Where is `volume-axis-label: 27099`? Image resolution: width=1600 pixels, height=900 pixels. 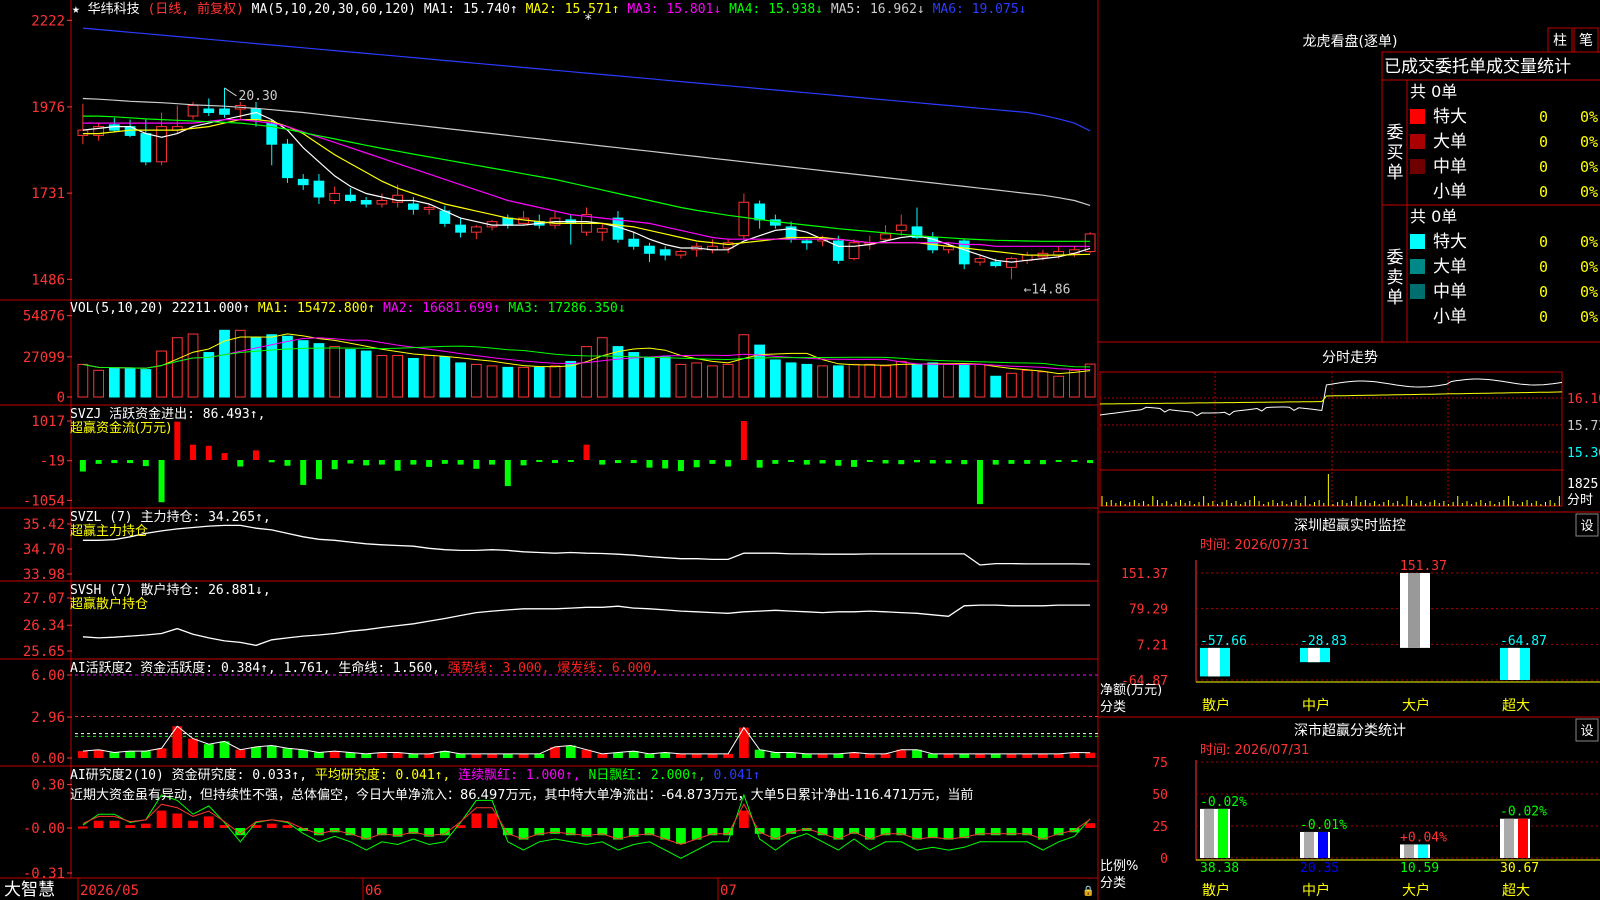 volume-axis-label: 27099 is located at coordinates (44, 358).